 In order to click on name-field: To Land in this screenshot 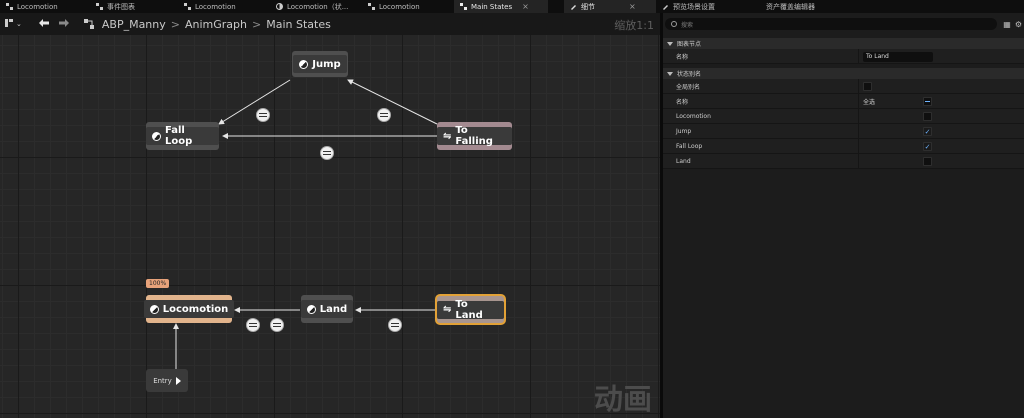, I will do `click(898, 56)`.